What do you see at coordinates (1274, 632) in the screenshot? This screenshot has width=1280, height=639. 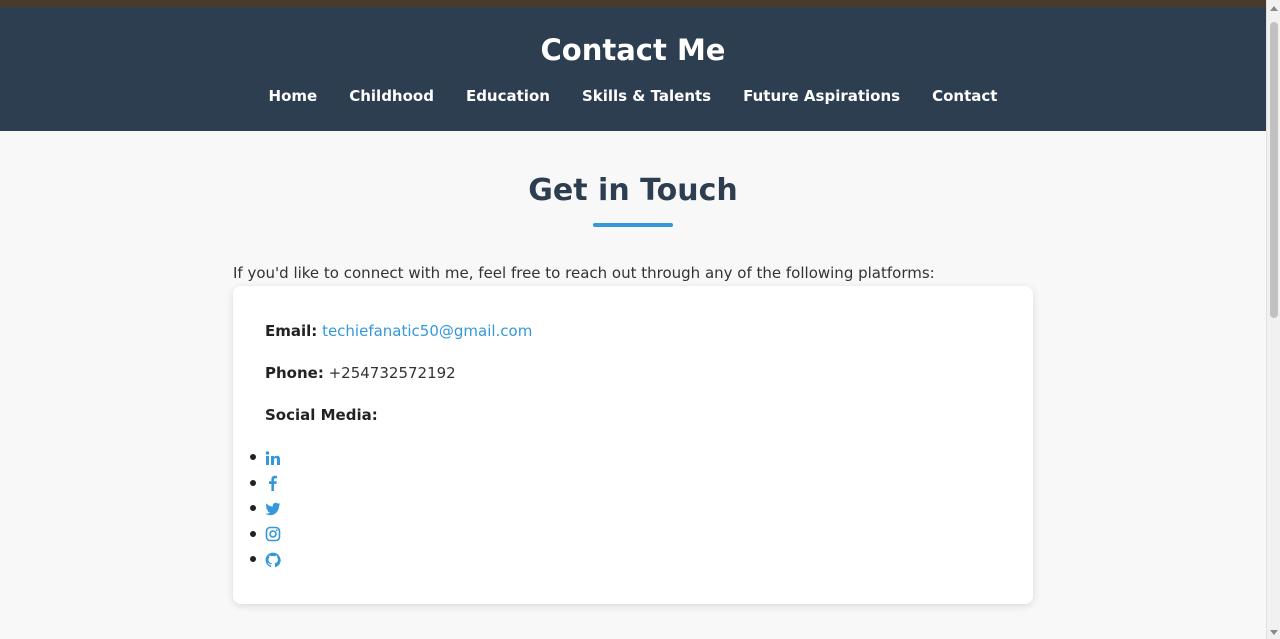 I see `scroll-down-arrow-icon` at bounding box center [1274, 632].